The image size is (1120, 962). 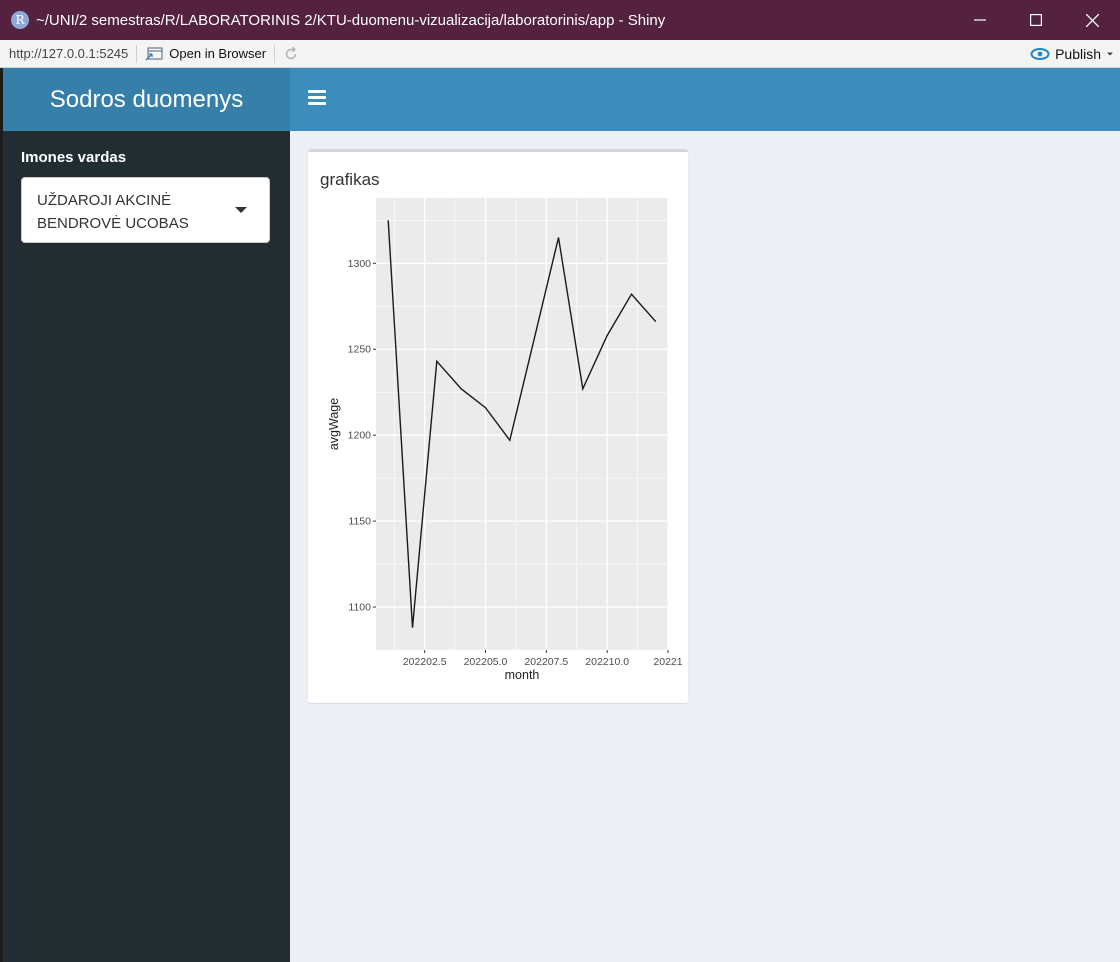 What do you see at coordinates (360, 264) in the screenshot?
I see `y-tick-label: 1300` at bounding box center [360, 264].